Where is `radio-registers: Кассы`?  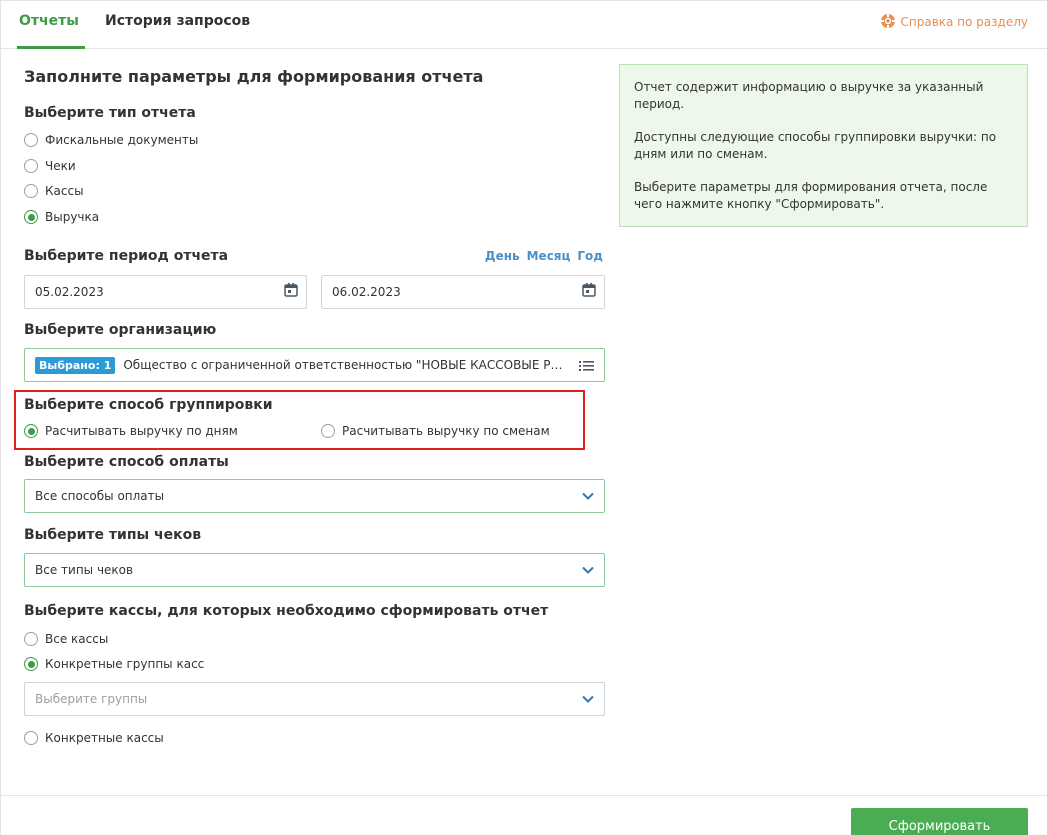 radio-registers: Кассы is located at coordinates (54, 191).